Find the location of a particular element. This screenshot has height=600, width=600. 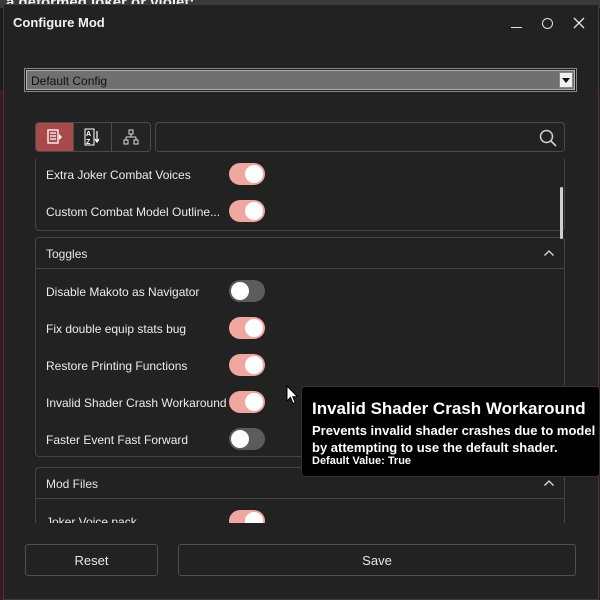

view-mode-toolbar: A Z is located at coordinates (93, 137).